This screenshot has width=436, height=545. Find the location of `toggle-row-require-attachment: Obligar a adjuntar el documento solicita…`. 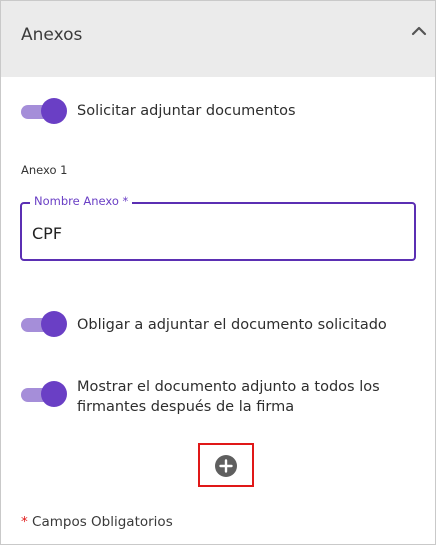

toggle-row-require-attachment: Obligar a adjuntar el documento solicita… is located at coordinates (204, 324).